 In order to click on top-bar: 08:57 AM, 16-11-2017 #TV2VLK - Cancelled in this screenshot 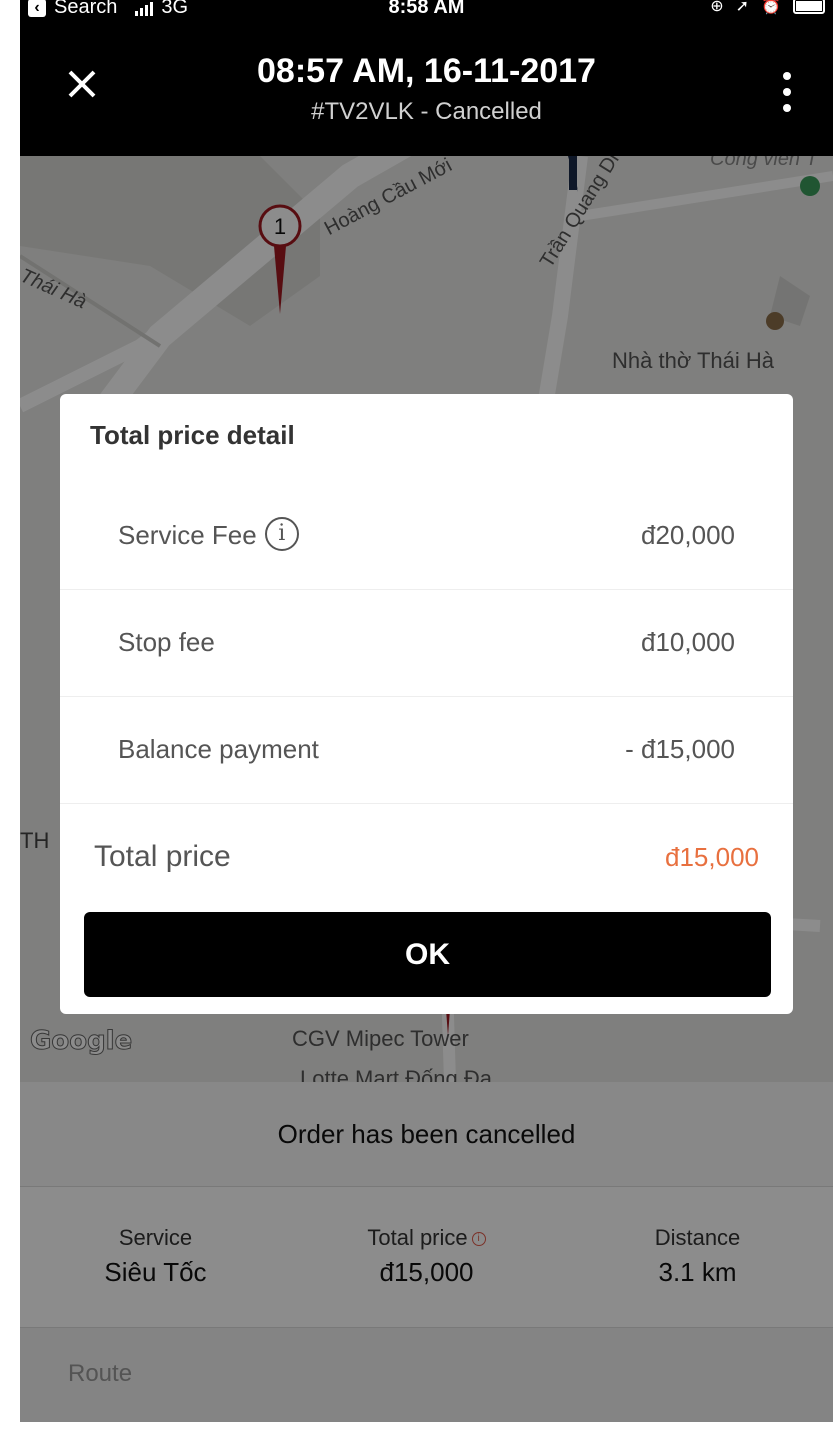, I will do `click(426, 90)`.